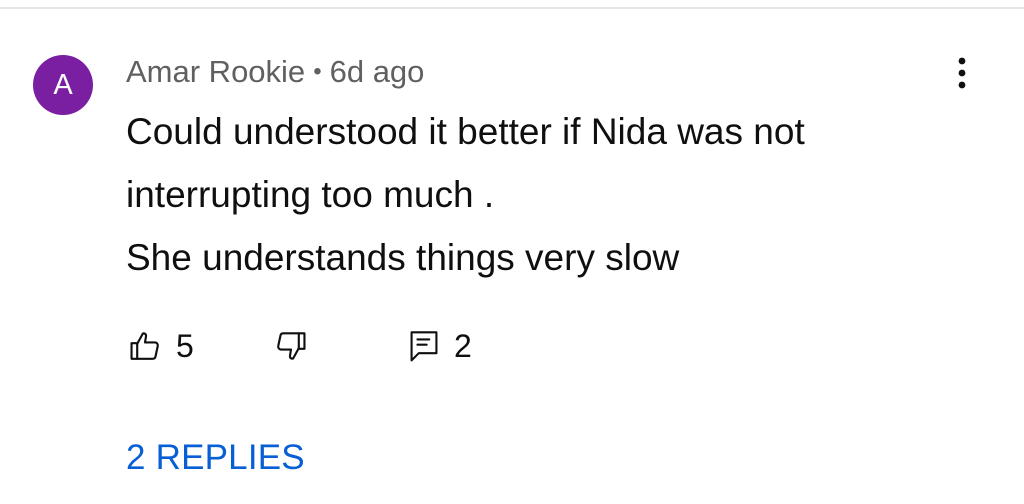 Image resolution: width=1024 pixels, height=504 pixels. What do you see at coordinates (512, 8) in the screenshot?
I see `top-divider` at bounding box center [512, 8].